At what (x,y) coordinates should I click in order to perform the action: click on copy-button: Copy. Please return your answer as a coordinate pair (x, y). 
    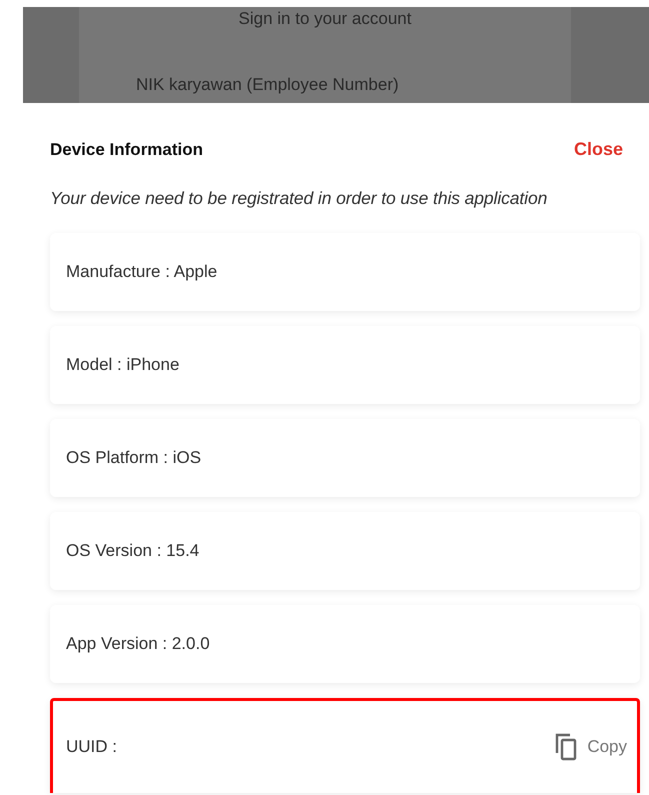
    Looking at the image, I should click on (591, 747).